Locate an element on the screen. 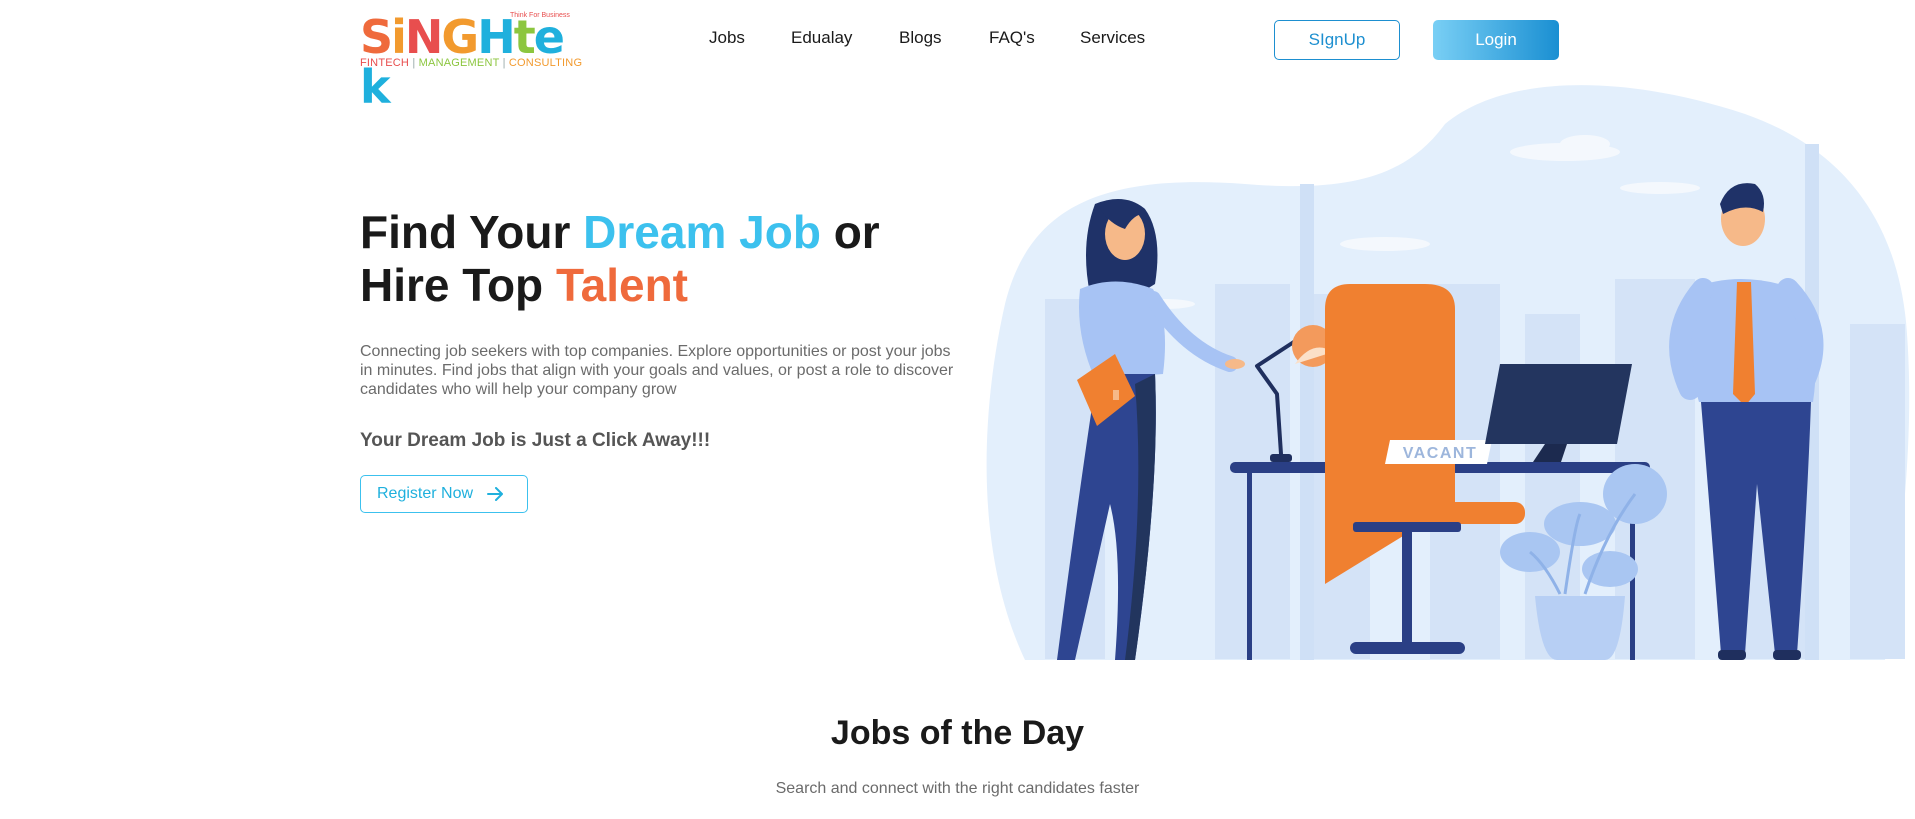 Image resolution: width=1915 pixels, height=819 pixels. hero-subheading: Your Dream Job is Just a Click Away!!! is located at coordinates (535, 440).